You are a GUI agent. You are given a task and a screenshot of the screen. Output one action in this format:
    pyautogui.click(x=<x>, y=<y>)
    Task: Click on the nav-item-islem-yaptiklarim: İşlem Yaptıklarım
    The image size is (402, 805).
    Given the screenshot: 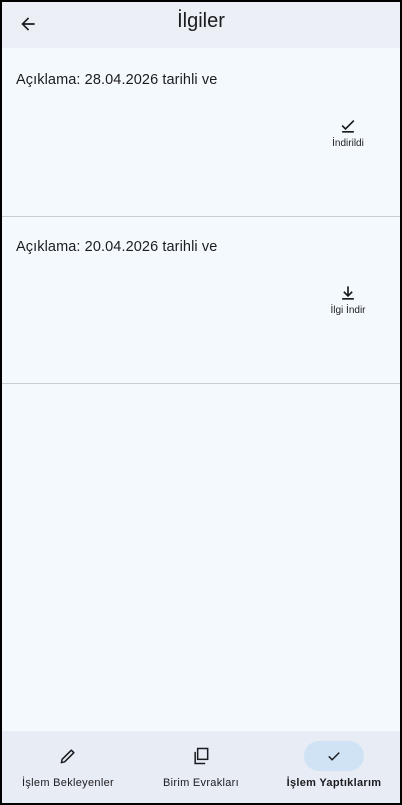 What is the action you would take?
    pyautogui.click(x=334, y=767)
    